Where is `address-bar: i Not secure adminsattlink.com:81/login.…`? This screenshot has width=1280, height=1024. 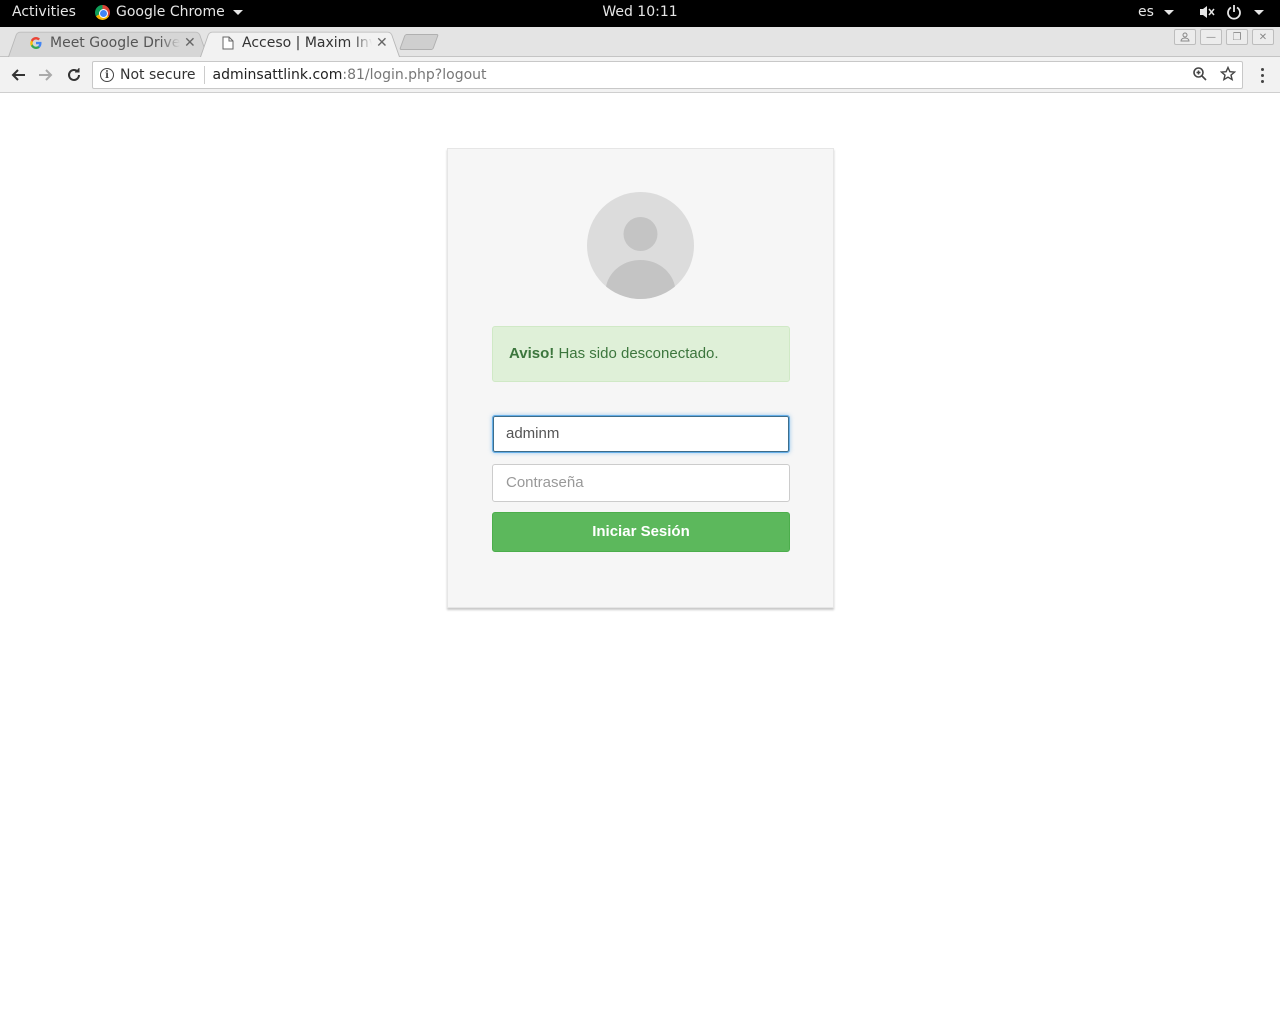 address-bar: i Not secure adminsattlink.com:81/login.… is located at coordinates (667, 75).